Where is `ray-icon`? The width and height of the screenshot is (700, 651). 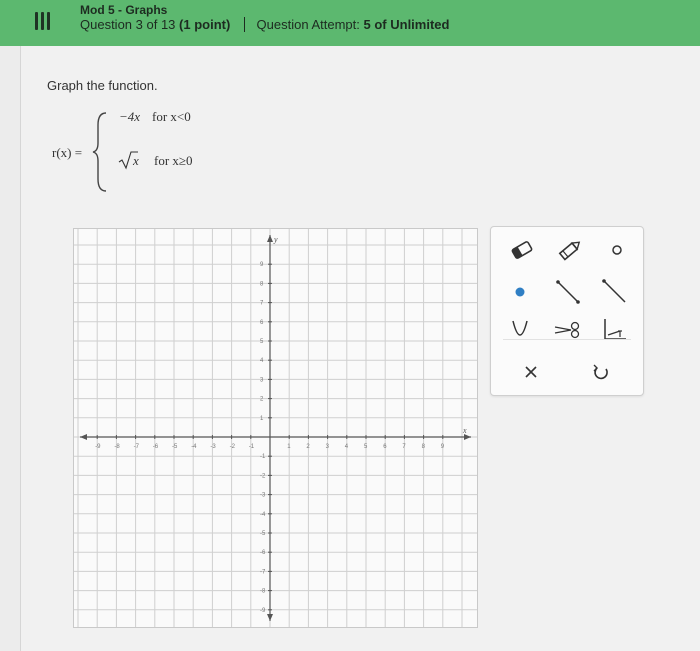
ray-icon is located at coordinates (615, 292).